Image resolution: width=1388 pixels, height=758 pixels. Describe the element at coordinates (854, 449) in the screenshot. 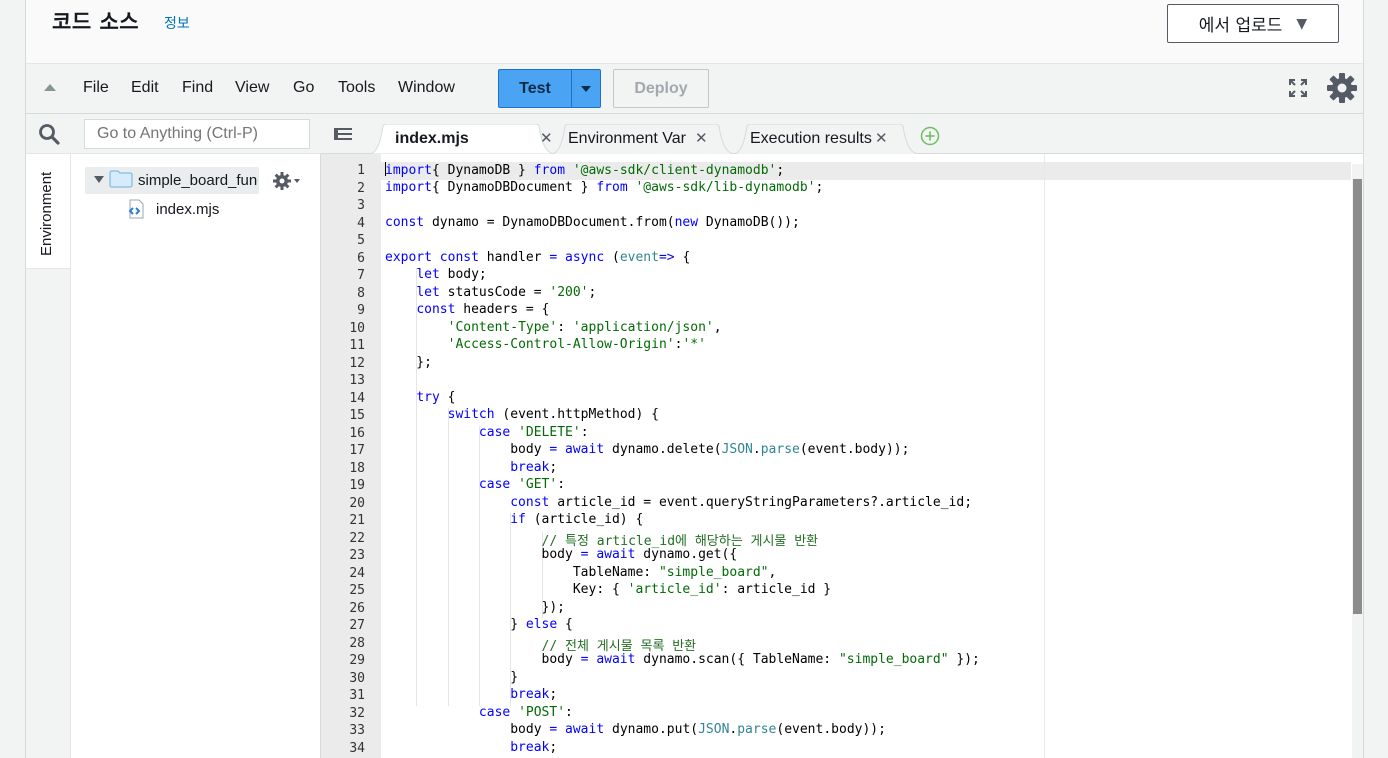

I see `code-token: (event.body));` at that location.